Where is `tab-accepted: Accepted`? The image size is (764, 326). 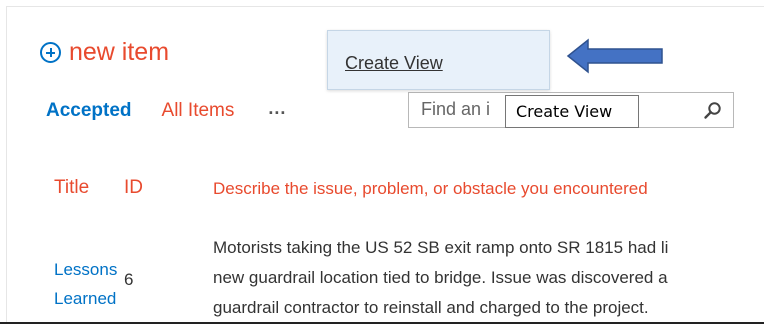
tab-accepted: Accepted is located at coordinates (89, 111).